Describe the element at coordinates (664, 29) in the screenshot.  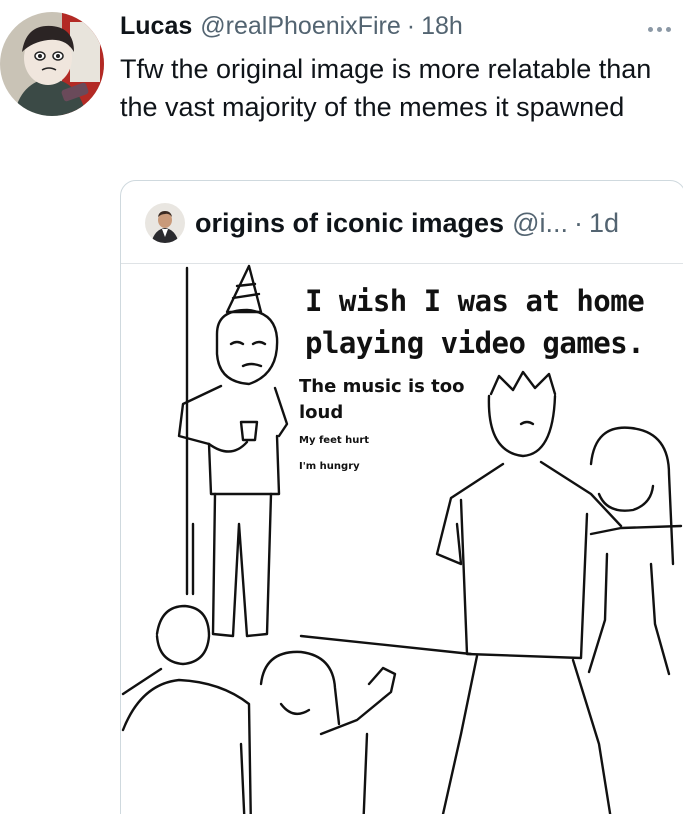
I see `more-horizontal-icon` at that location.